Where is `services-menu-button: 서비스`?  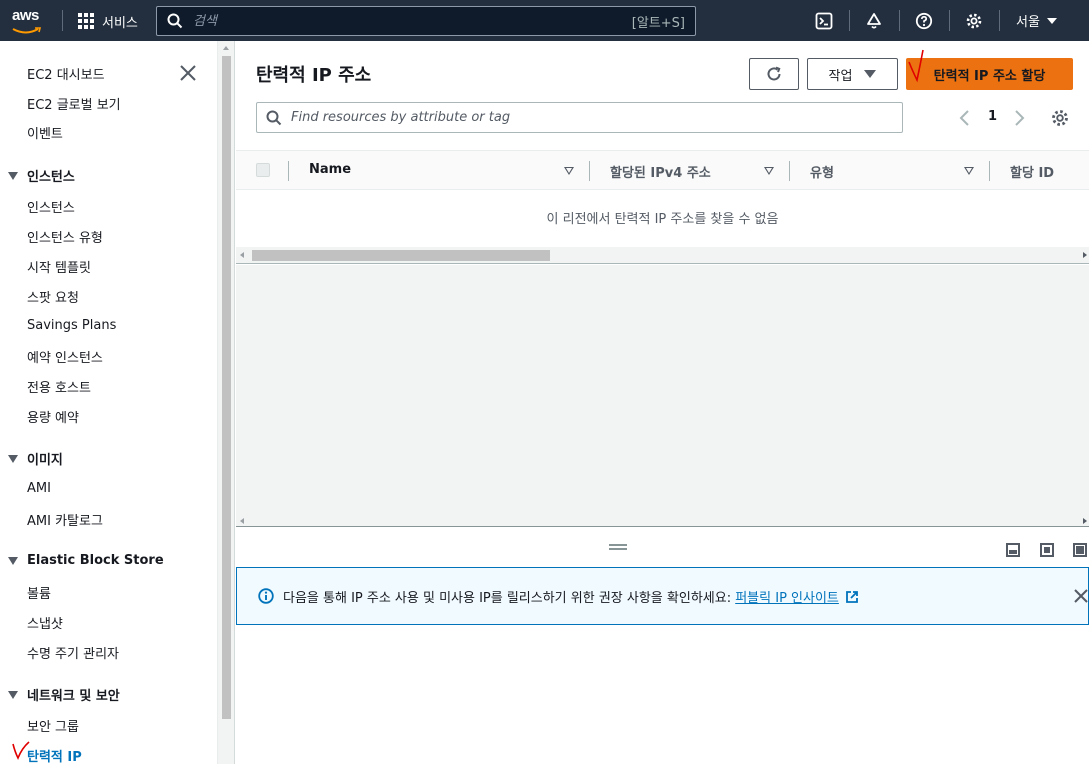
services-menu-button: 서비스 is located at coordinates (108, 21).